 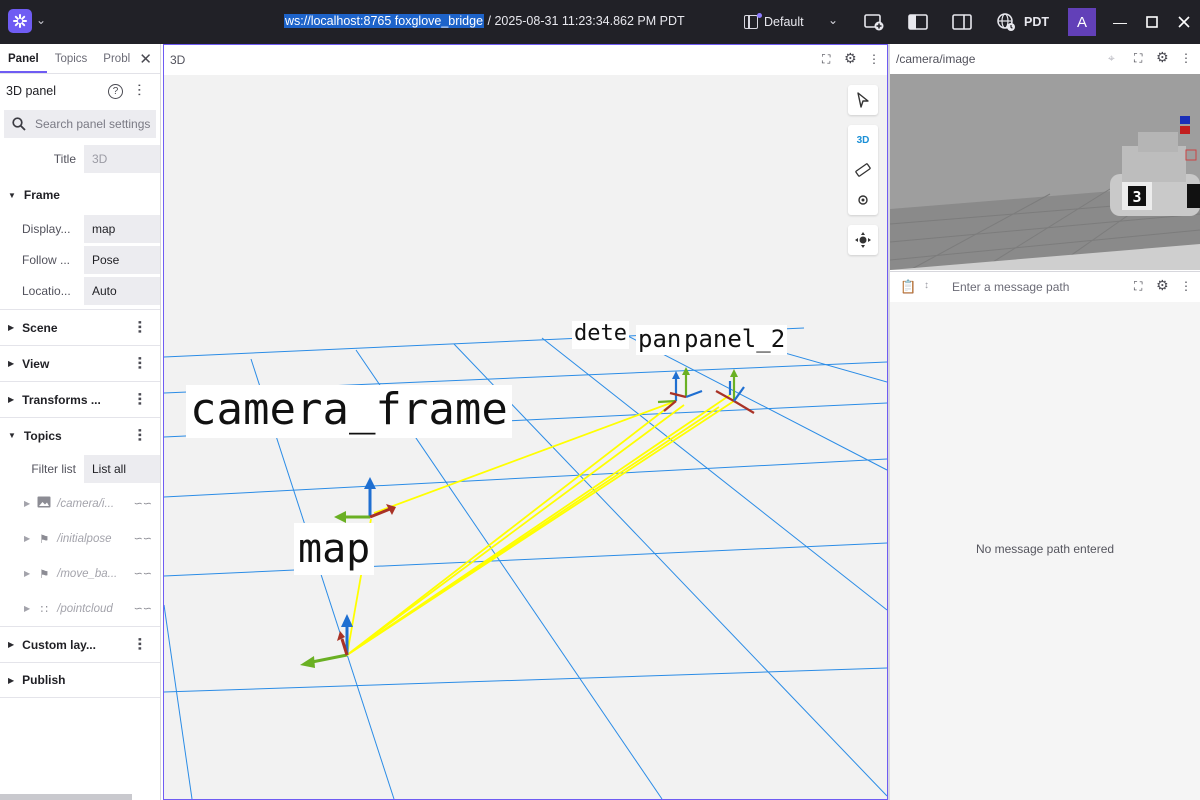 I want to click on 3d-panel-header: 3D ⛶ ⚙ ⋮, so click(x=525, y=60).